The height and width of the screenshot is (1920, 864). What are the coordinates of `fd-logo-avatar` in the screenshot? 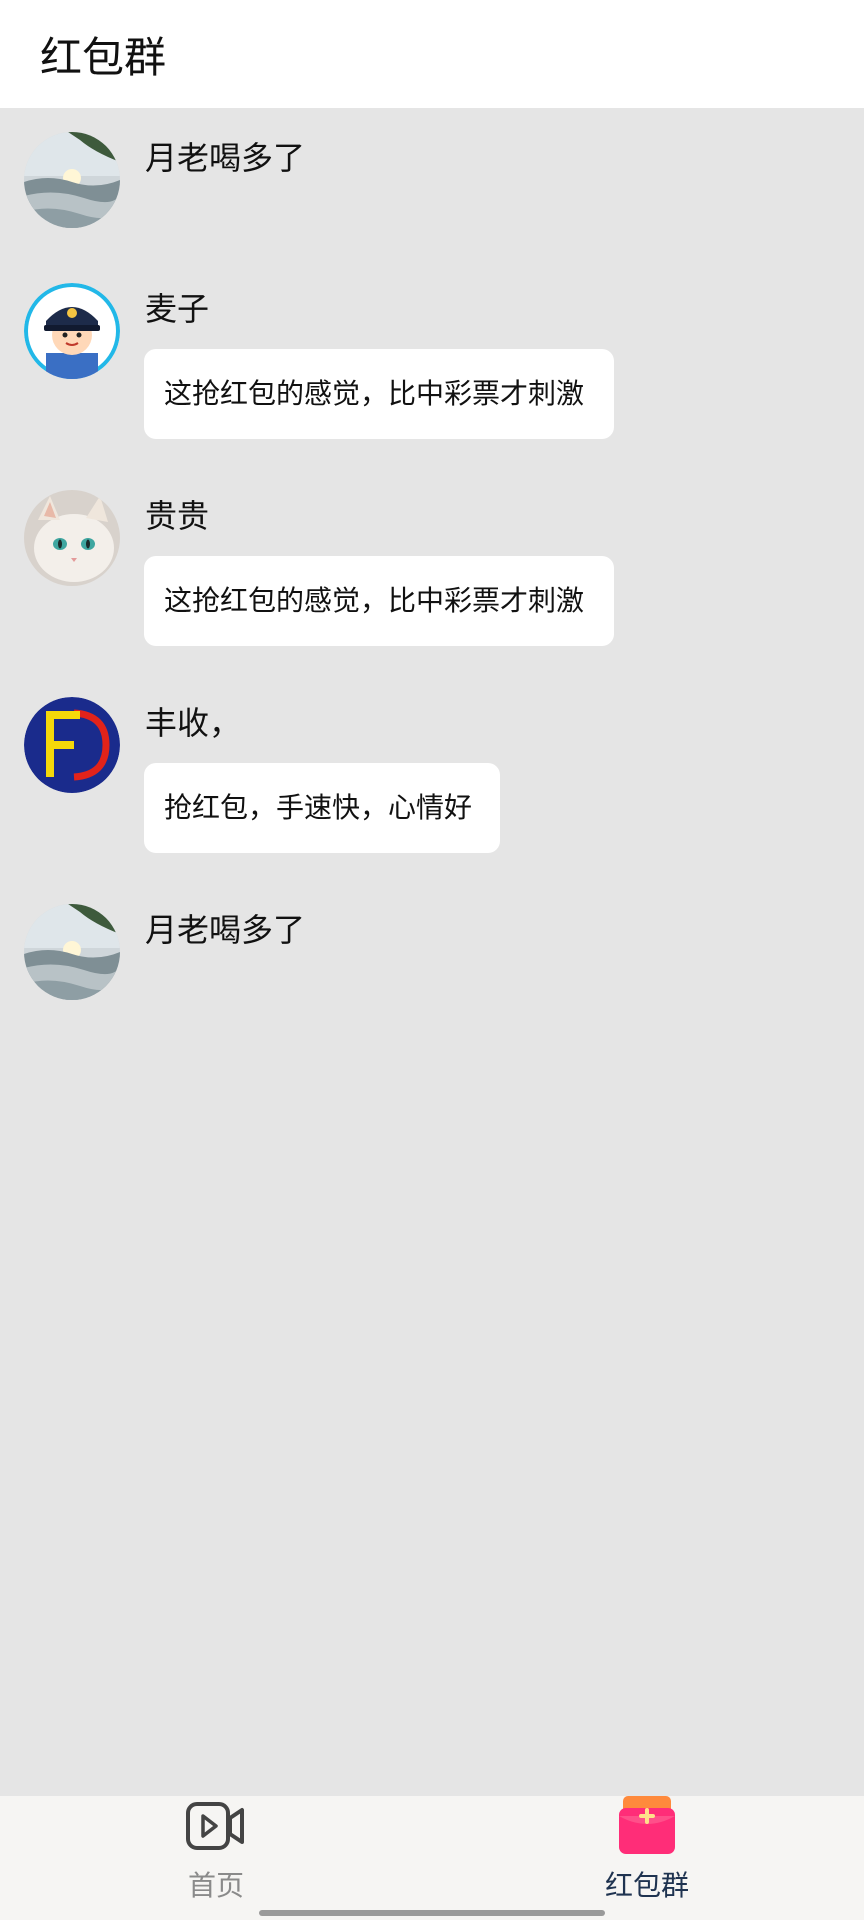 It's located at (72, 745).